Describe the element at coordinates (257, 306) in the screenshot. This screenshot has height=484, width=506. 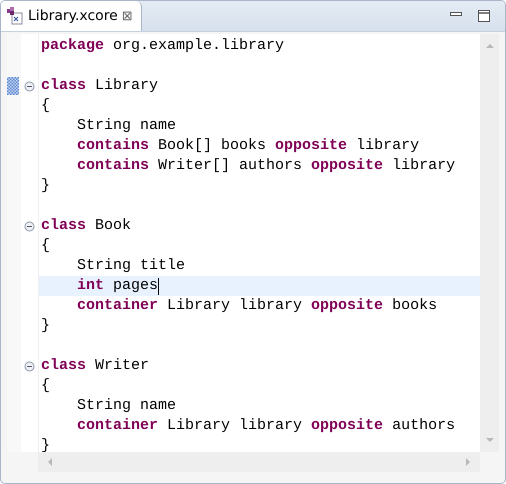
I see `code-line: container Library library opposite books` at that location.